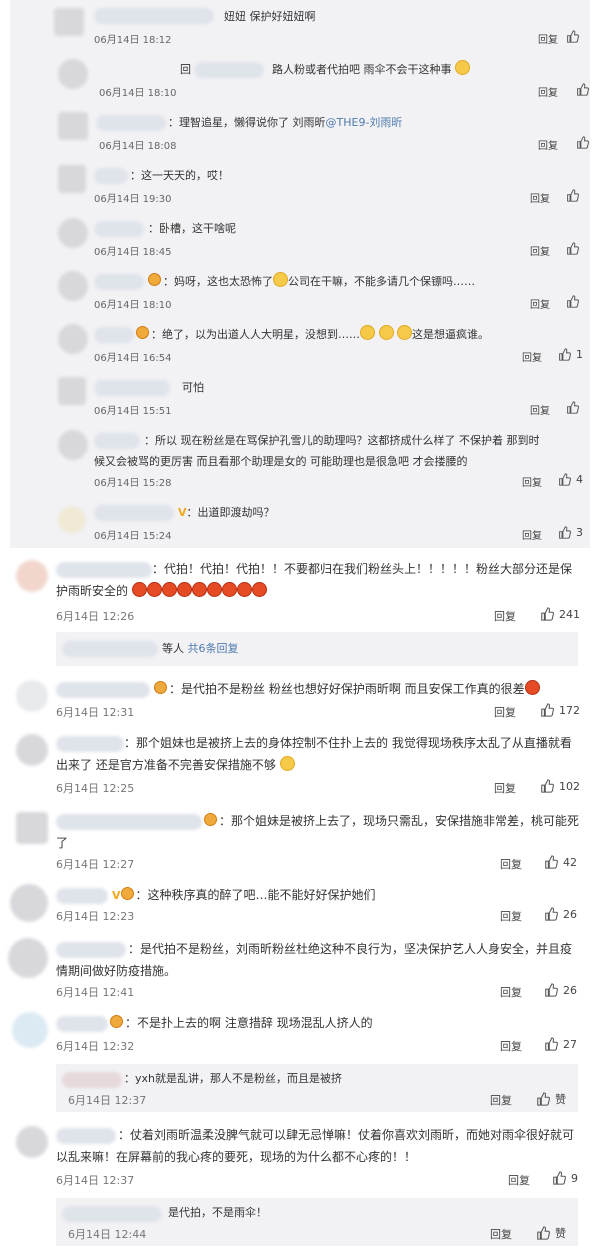  What do you see at coordinates (95, 992) in the screenshot?
I see `comment-date: 6月14日 12:41` at bounding box center [95, 992].